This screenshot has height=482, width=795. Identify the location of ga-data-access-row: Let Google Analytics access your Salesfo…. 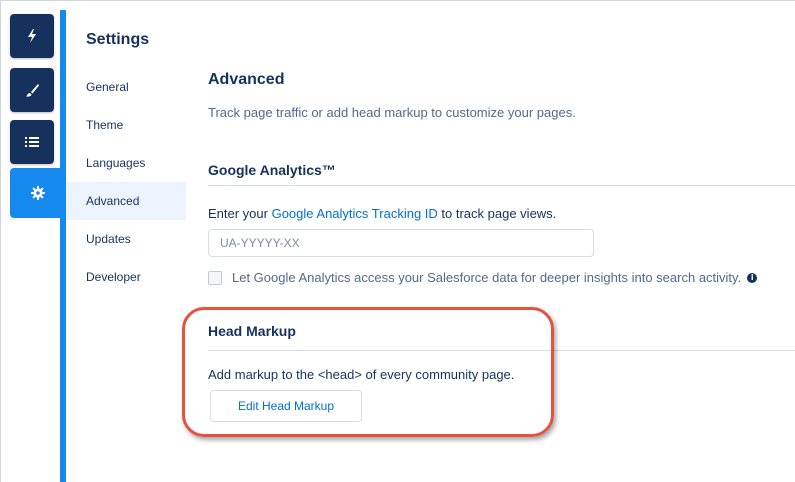
(483, 277).